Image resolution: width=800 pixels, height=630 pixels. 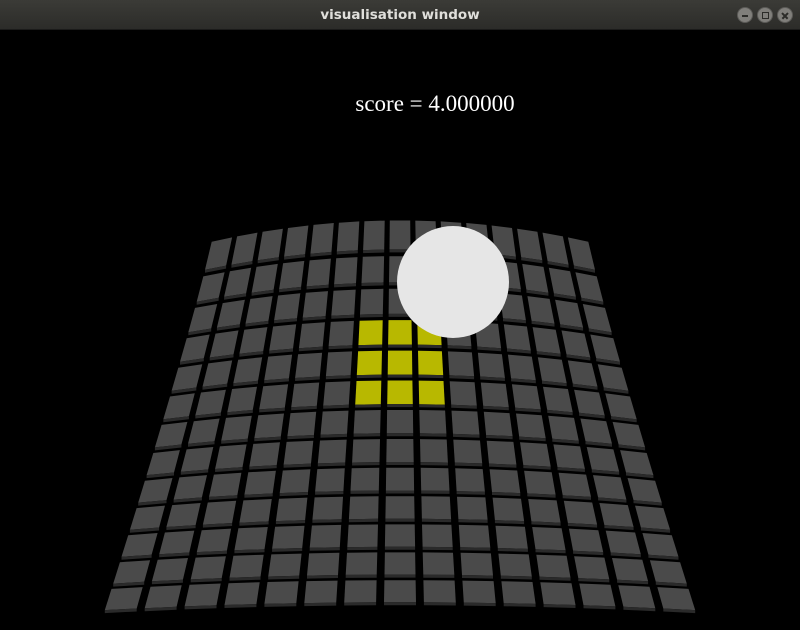 I want to click on maximize-icon, so click(x=765, y=15).